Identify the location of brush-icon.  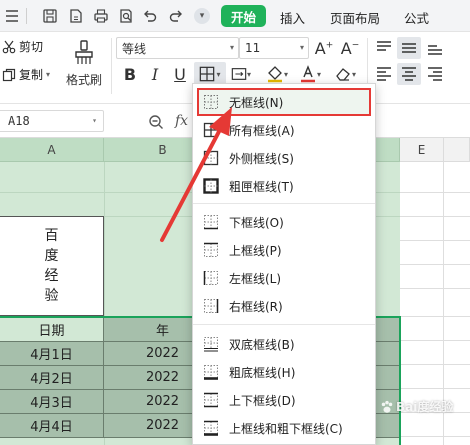
(84, 52).